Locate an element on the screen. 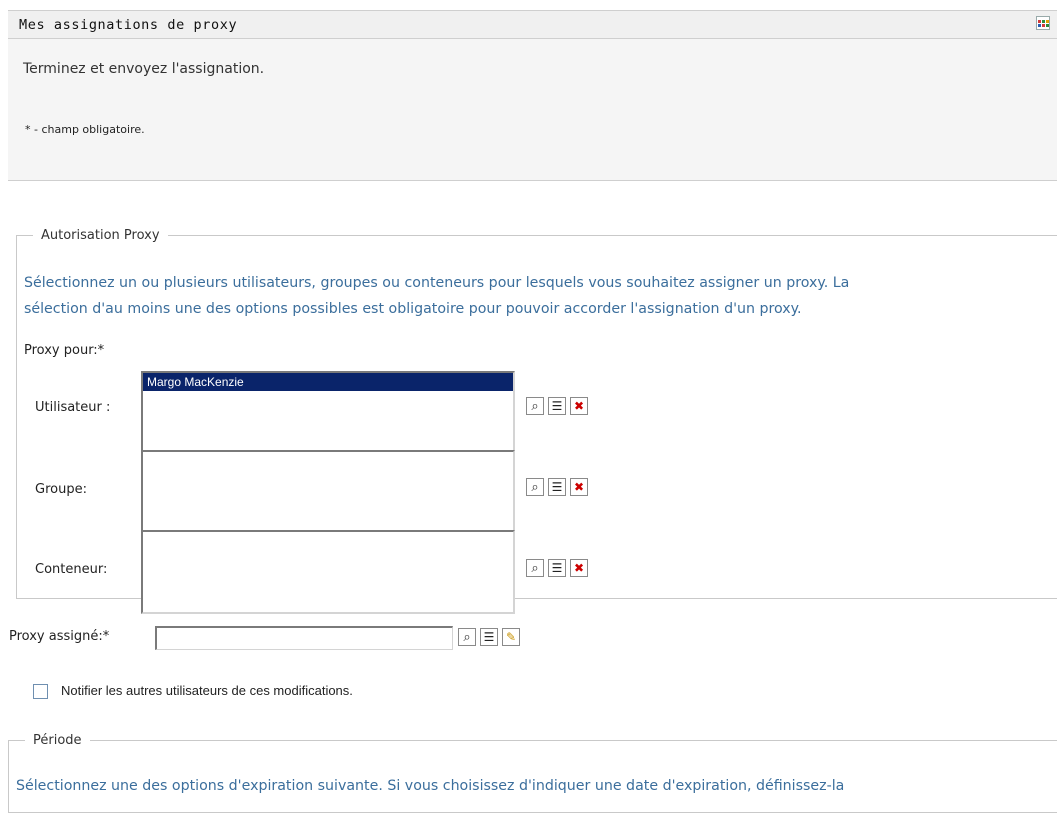  proxy-authorization-legend: Autorisation Proxy is located at coordinates (100, 235).